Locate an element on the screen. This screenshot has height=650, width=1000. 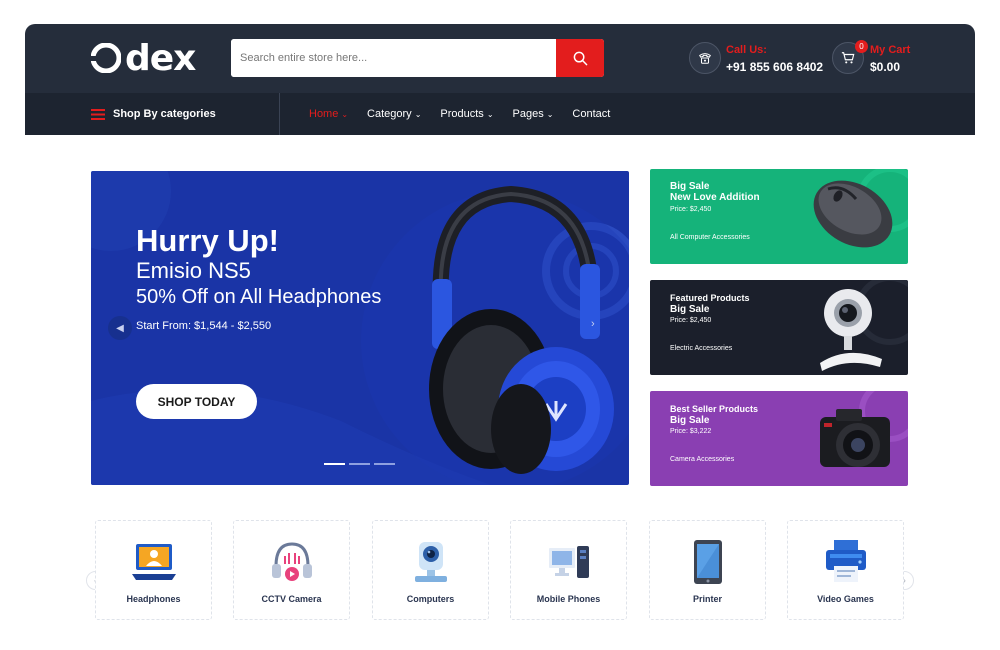
category-label: CCTV Camera is located at coordinates (291, 599).